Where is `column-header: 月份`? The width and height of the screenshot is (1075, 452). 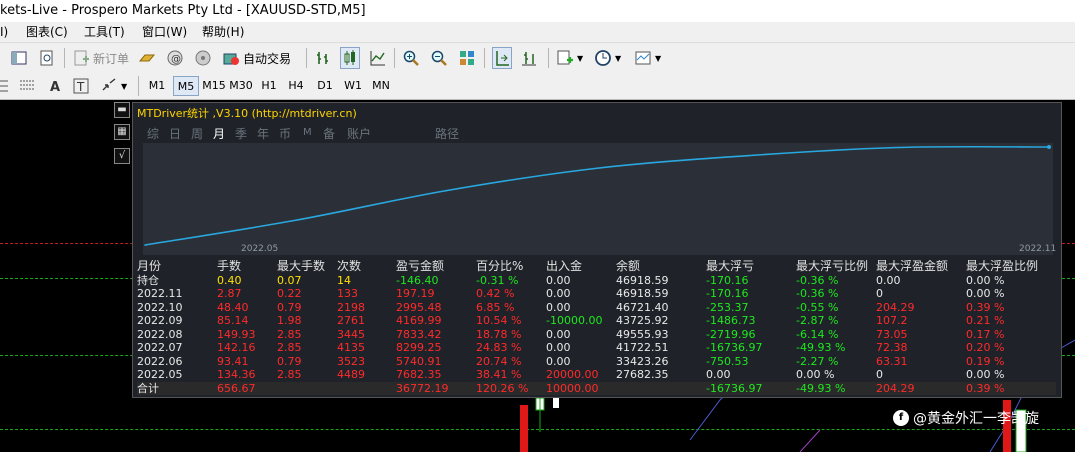
column-header: 月份 is located at coordinates (177, 267).